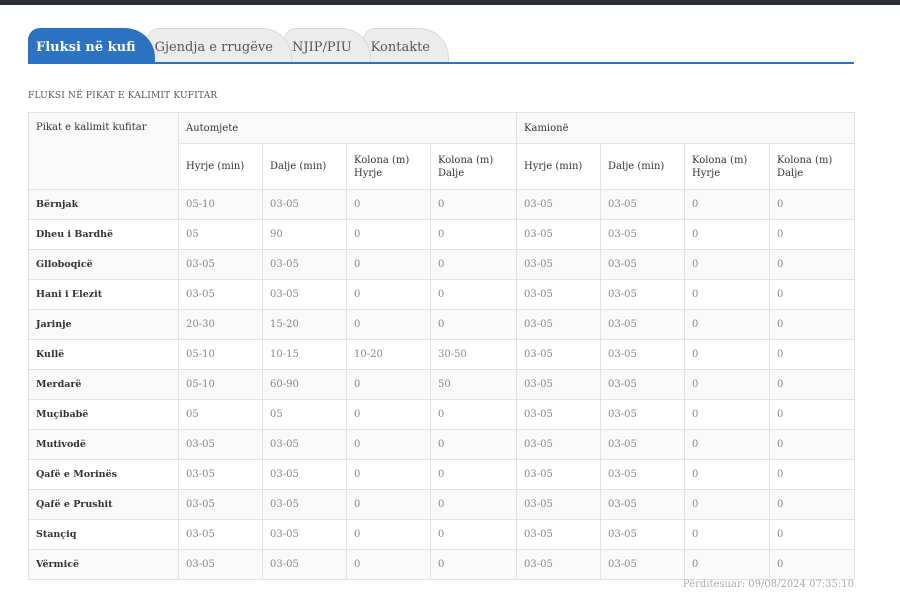  What do you see at coordinates (103, 204) in the screenshot?
I see `border-point-name: Bërnjak` at bounding box center [103, 204].